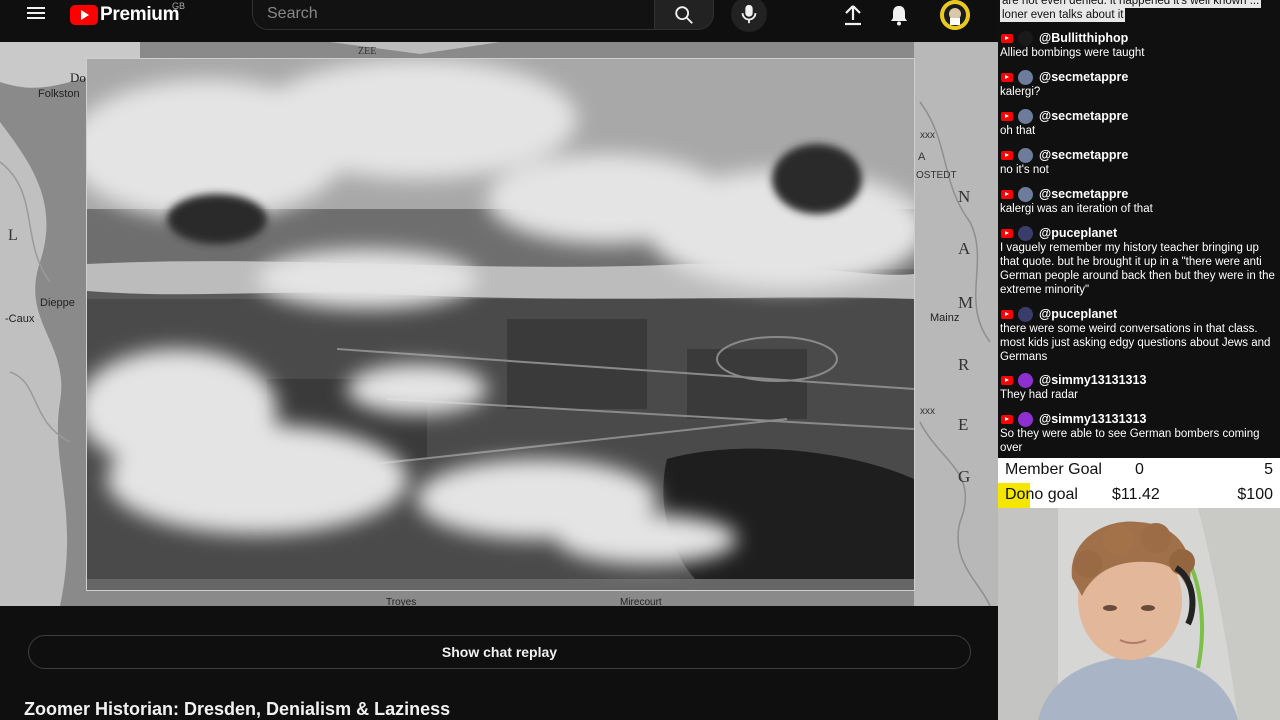 This screenshot has width=1280, height=720. I want to click on menu-icon, so click(36, 16).